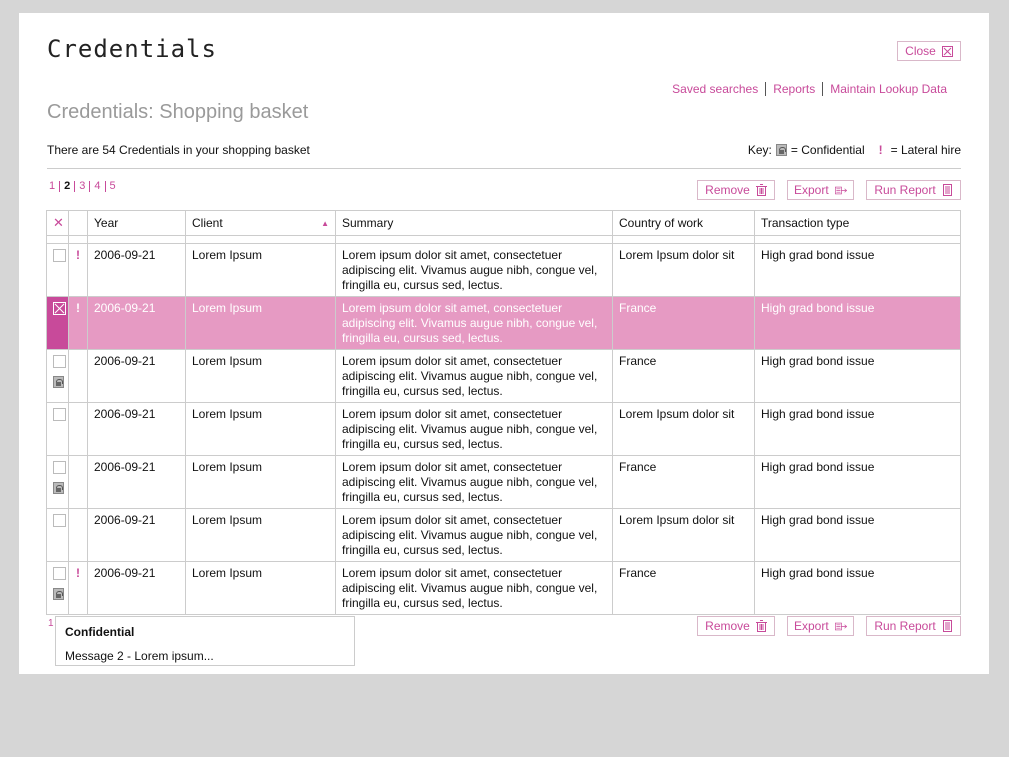 Image resolution: width=1009 pixels, height=757 pixels. Describe the element at coordinates (53, 186) in the screenshot. I see `page-link-1: 1` at that location.